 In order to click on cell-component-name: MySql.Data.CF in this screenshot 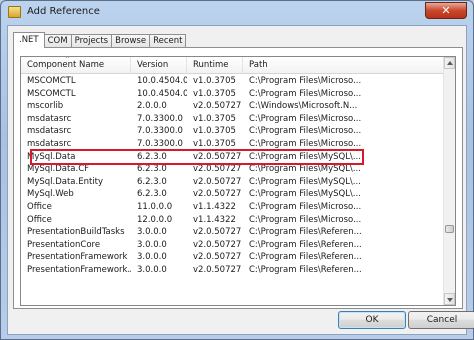, I will do `click(58, 169)`.